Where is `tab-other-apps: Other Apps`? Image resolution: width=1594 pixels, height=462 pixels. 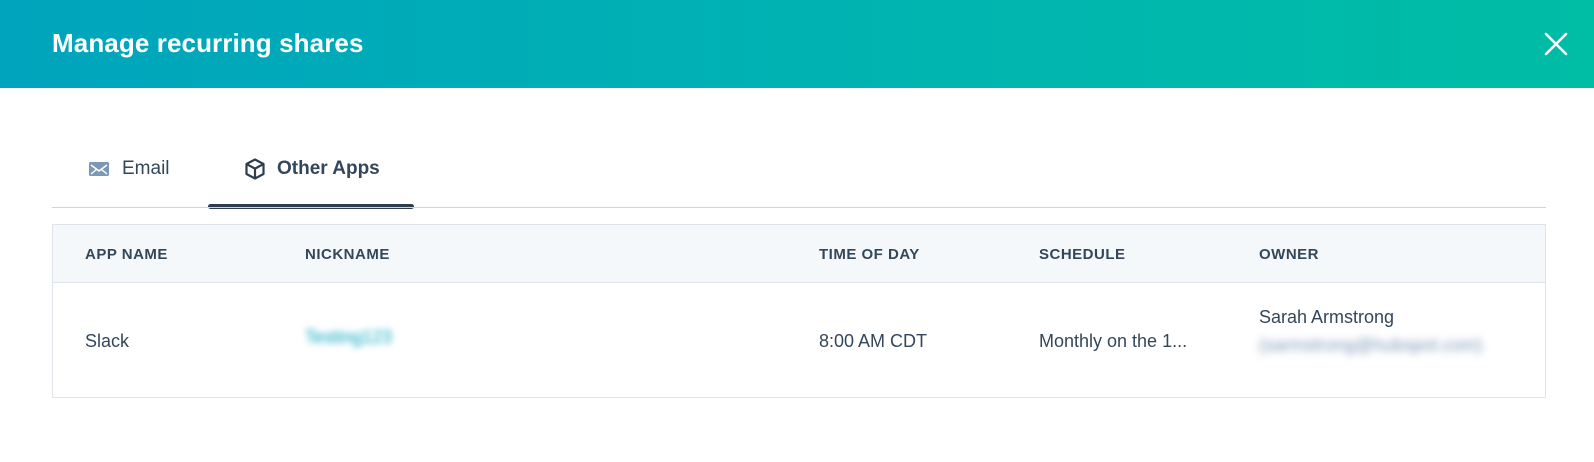 tab-other-apps: Other Apps is located at coordinates (312, 179).